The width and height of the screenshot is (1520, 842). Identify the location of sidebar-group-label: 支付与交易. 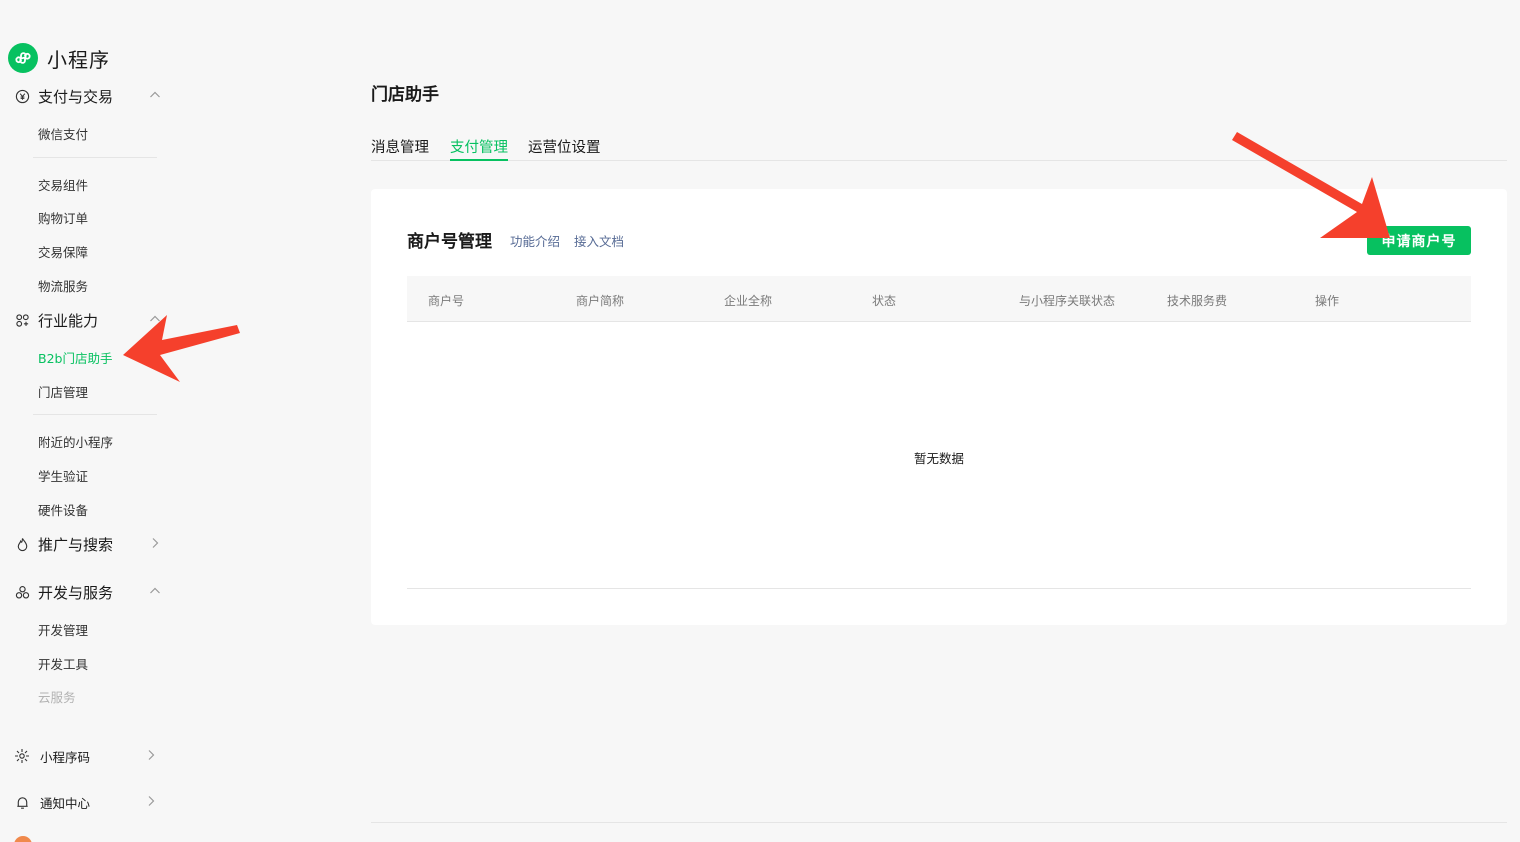
(76, 96).